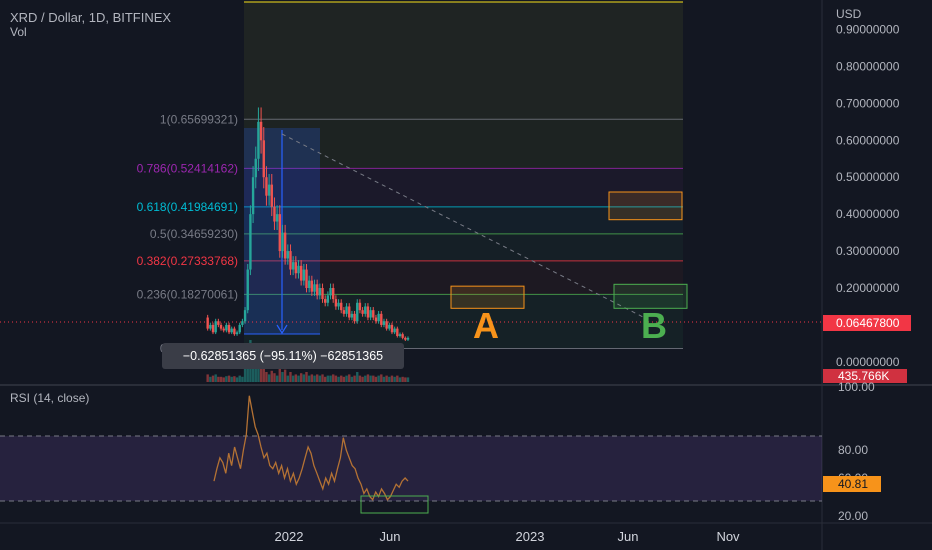  What do you see at coordinates (853, 516) in the screenshot?
I see `rsi-tick-20: 20.00` at bounding box center [853, 516].